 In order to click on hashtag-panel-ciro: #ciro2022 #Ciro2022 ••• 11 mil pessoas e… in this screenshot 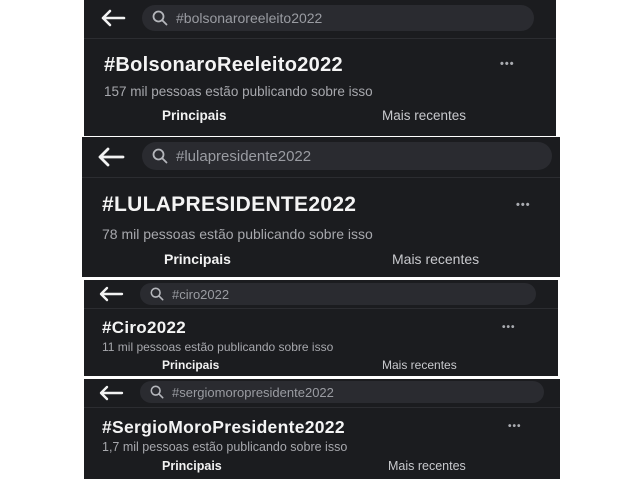, I will do `click(321, 328)`.